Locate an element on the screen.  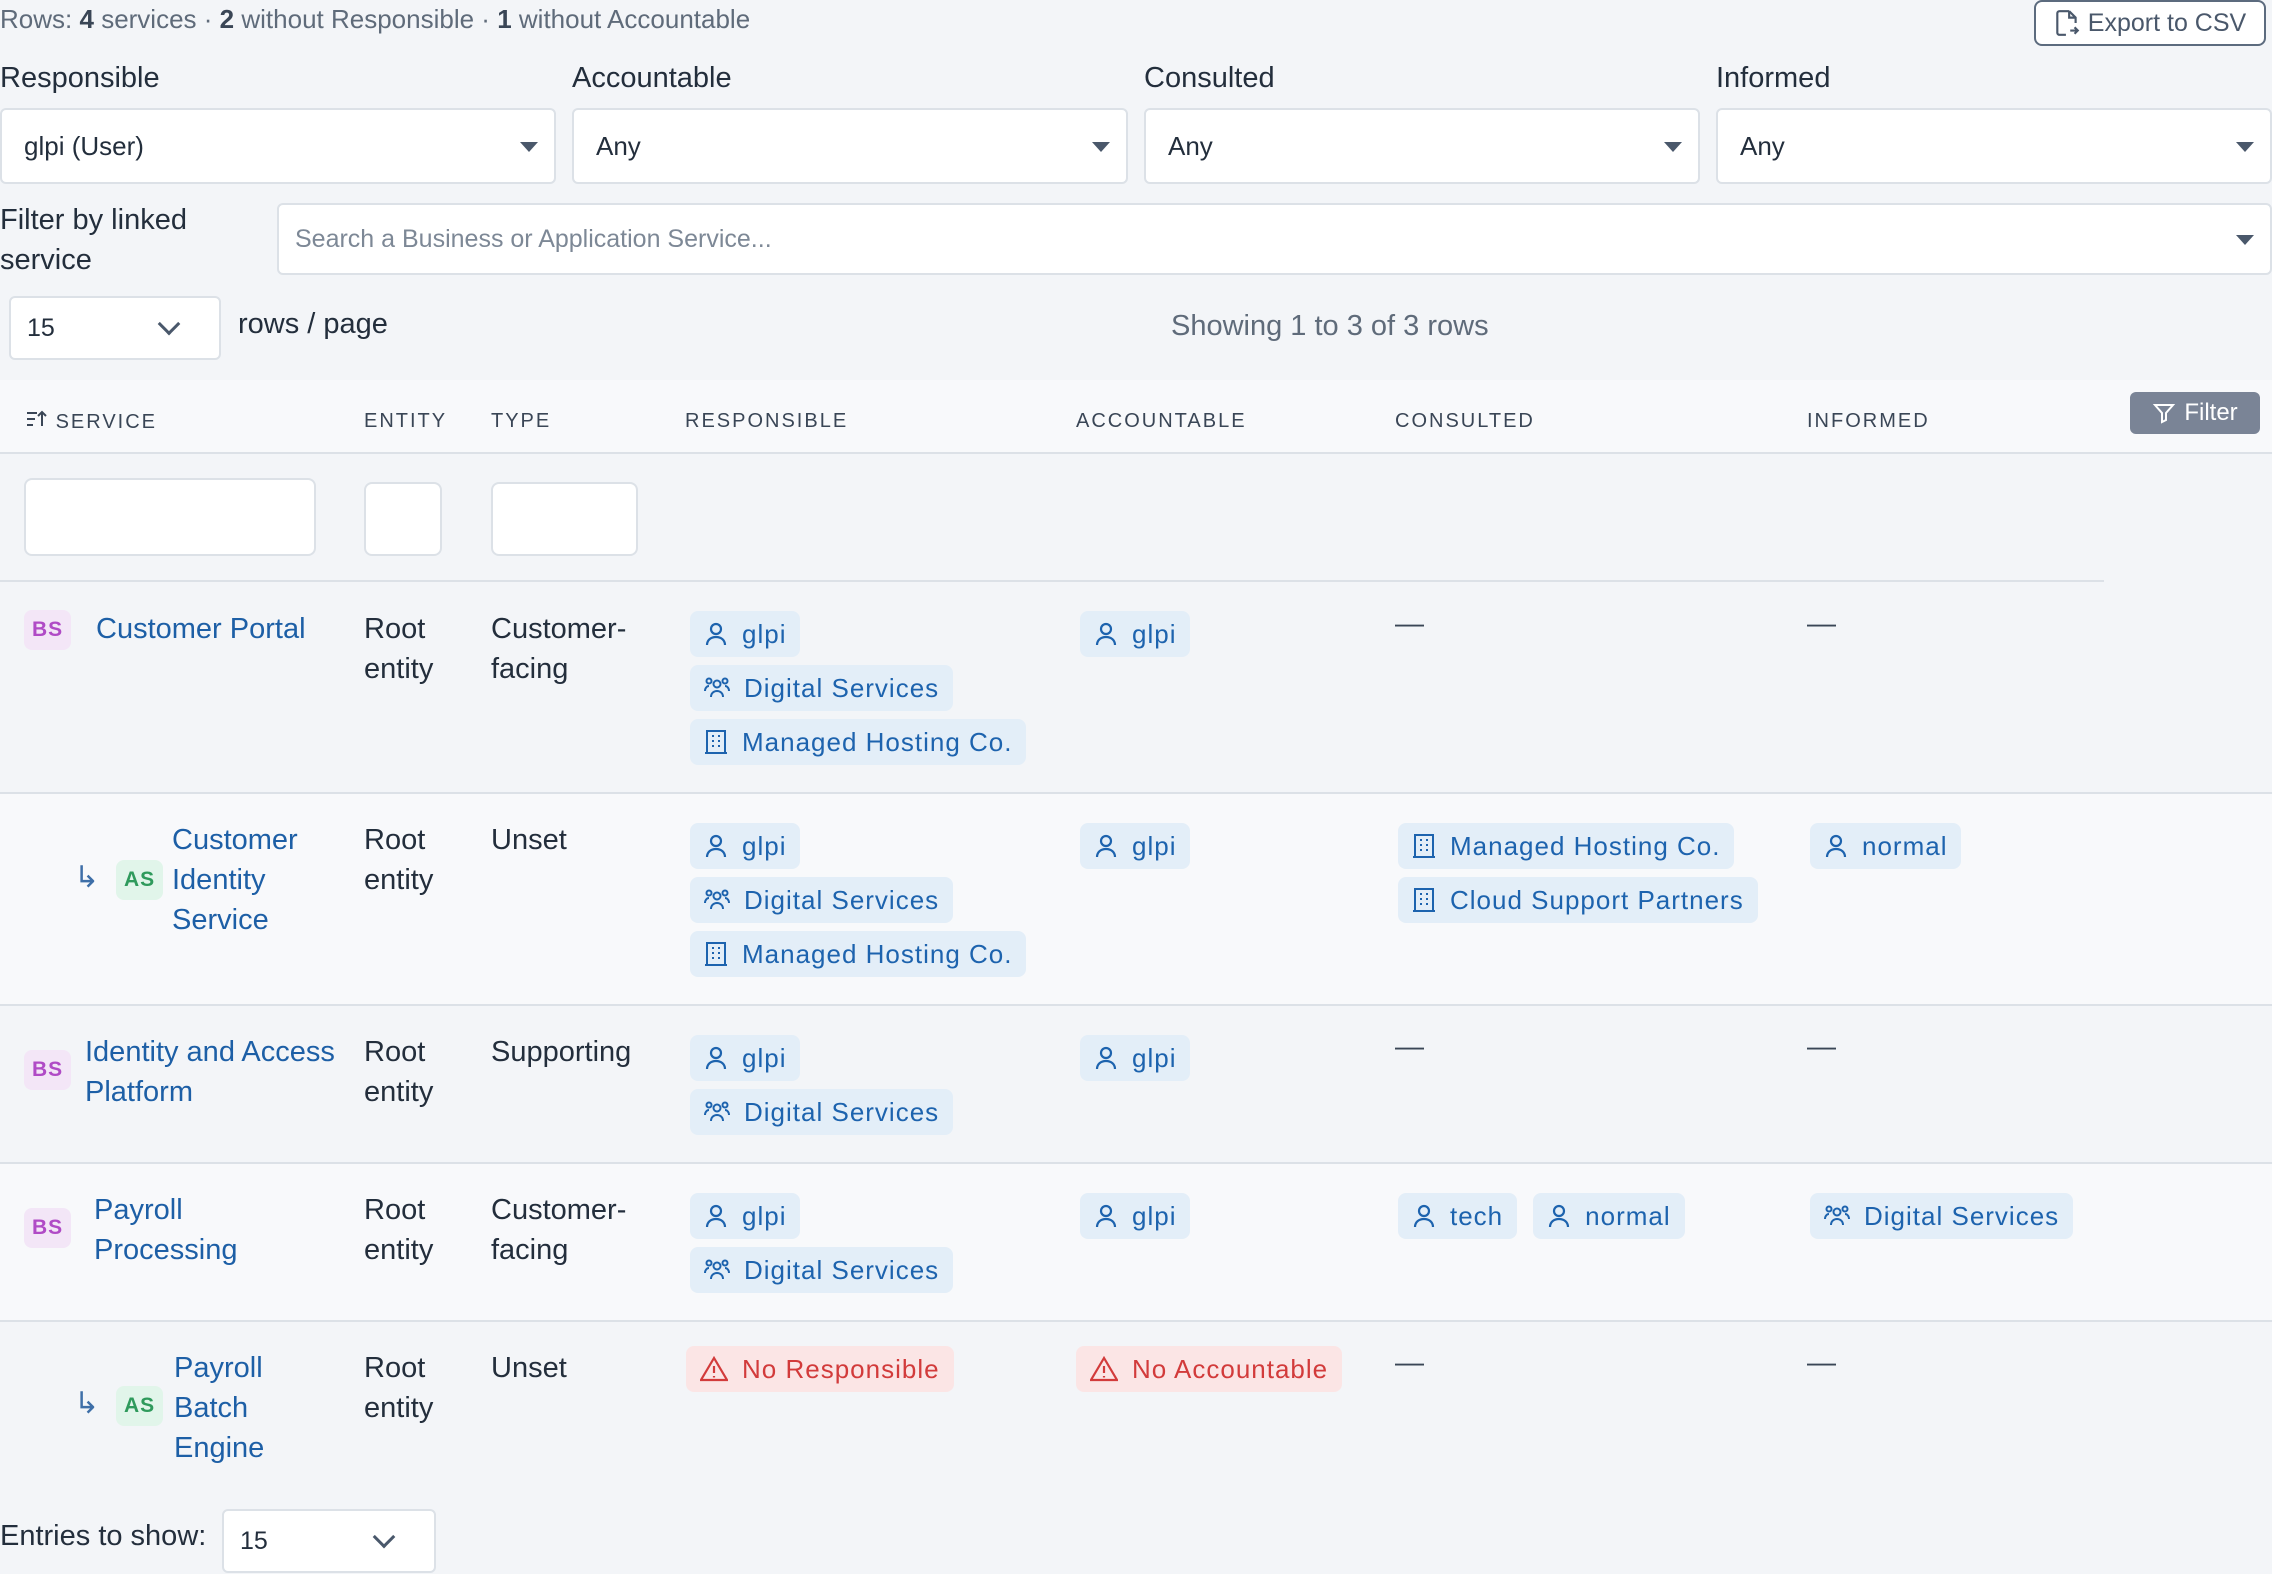
accountable-select: Any is located at coordinates (850, 146).